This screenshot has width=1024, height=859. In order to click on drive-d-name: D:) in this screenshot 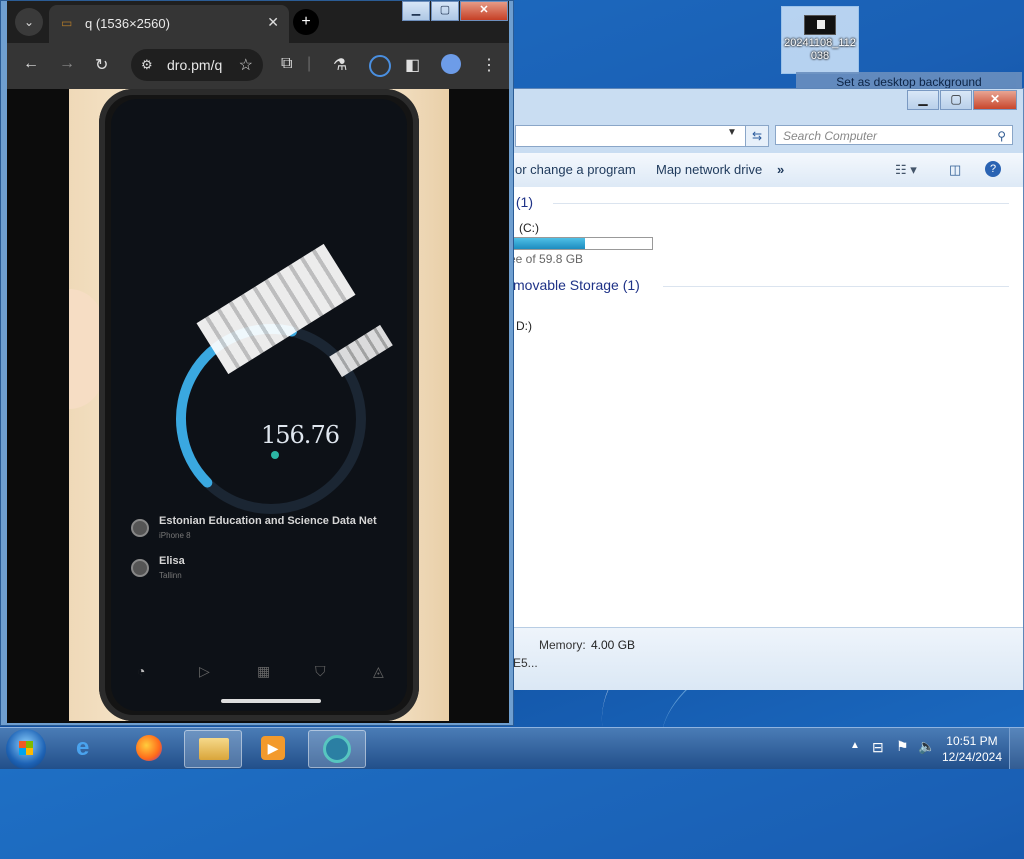, I will do `click(524, 326)`.